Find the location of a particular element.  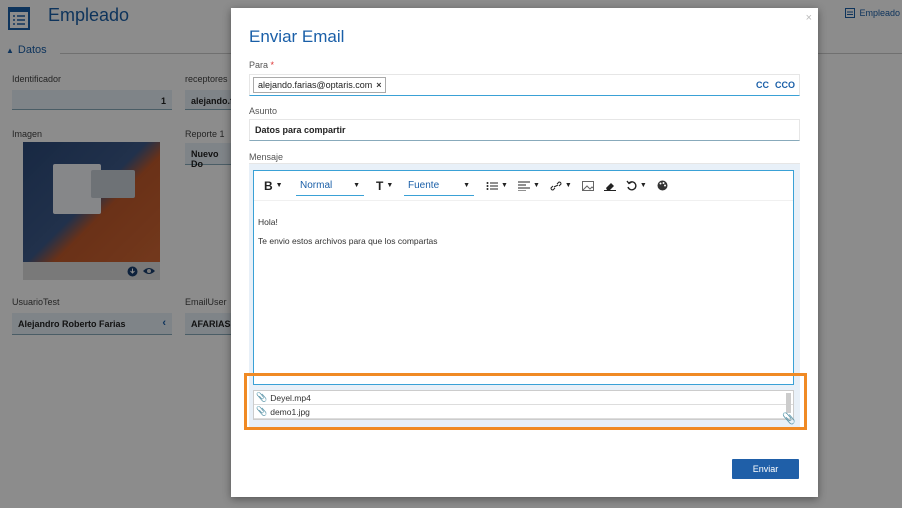

asunto-label: Asunto is located at coordinates (263, 111).